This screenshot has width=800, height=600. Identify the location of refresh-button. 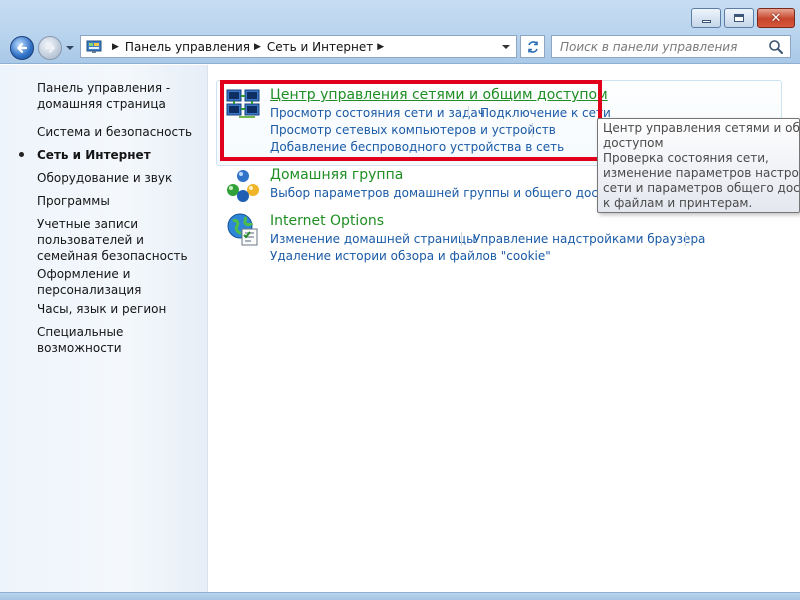
(532, 46).